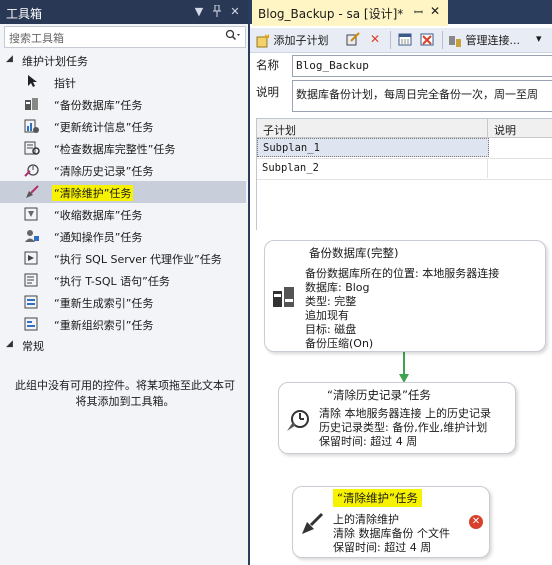  Describe the element at coordinates (55, 61) in the screenshot. I see `group-label: 维护计划任务` at that location.